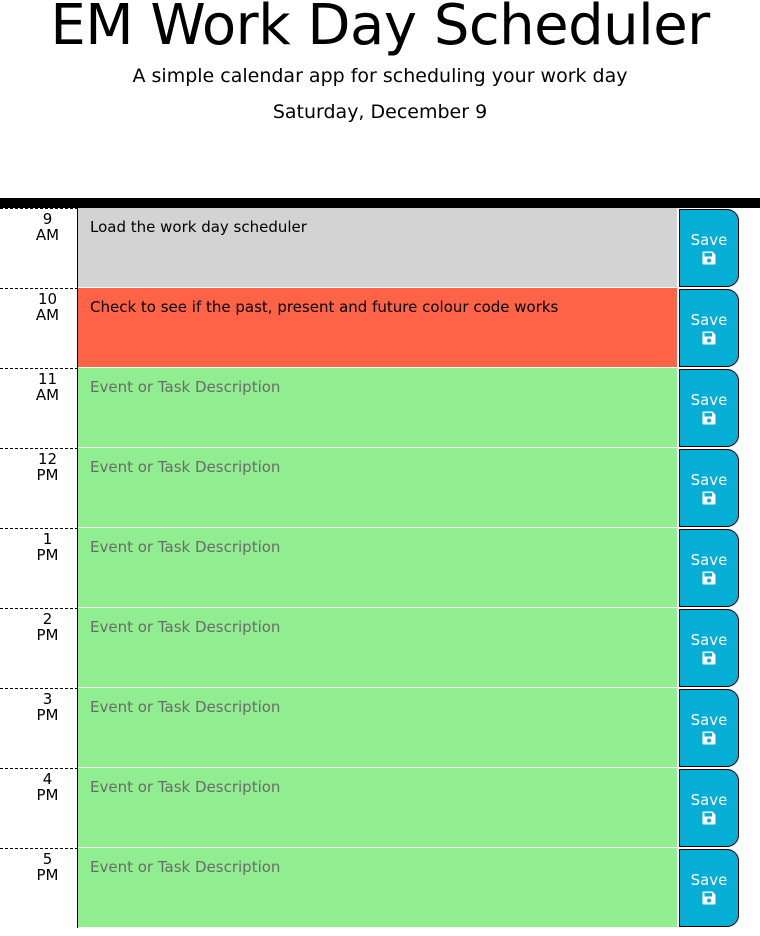 The image size is (760, 936). I want to click on hour-number: 3, so click(47, 699).